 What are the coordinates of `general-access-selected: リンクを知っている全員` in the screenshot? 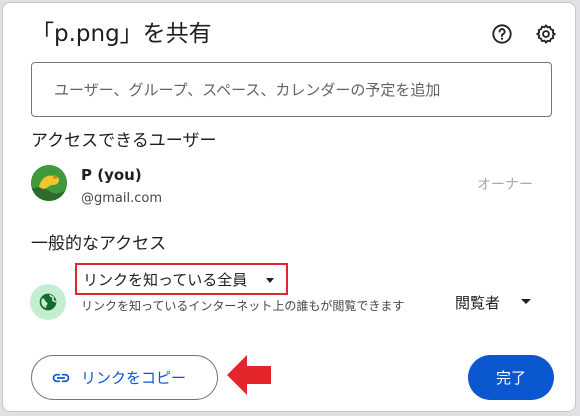 It's located at (165, 279).